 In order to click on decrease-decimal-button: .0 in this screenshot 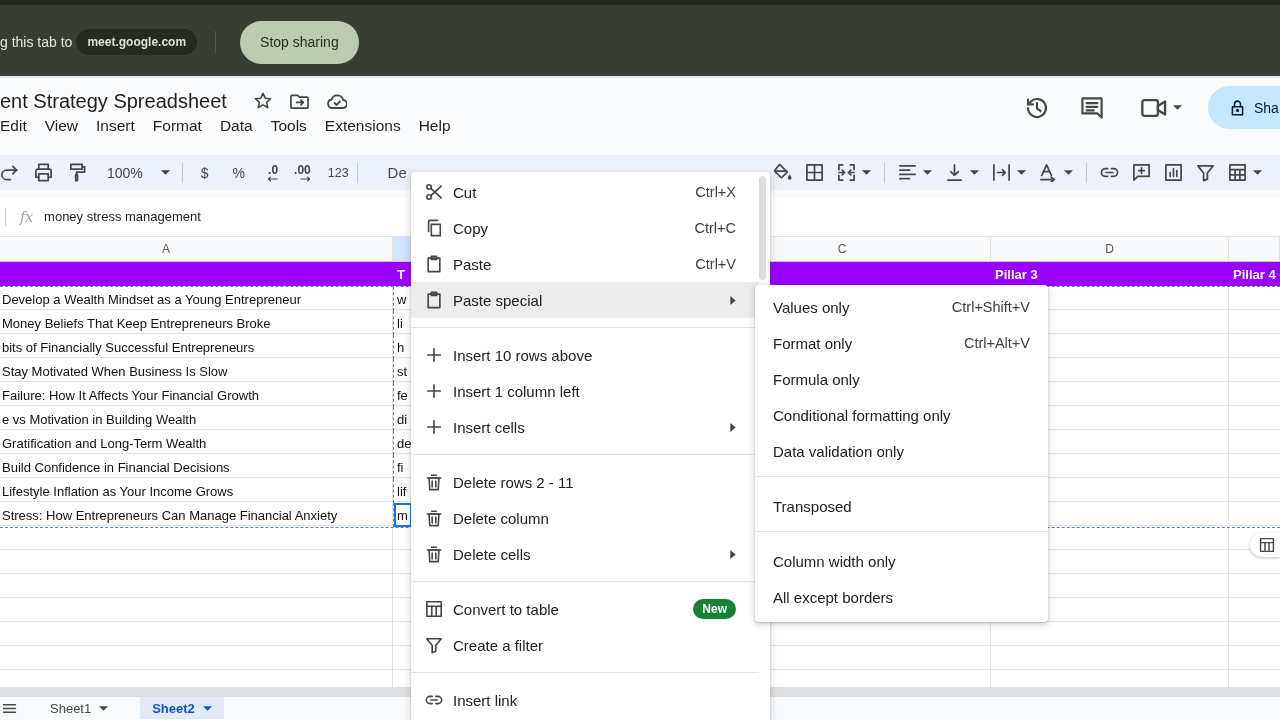, I will do `click(273, 172)`.